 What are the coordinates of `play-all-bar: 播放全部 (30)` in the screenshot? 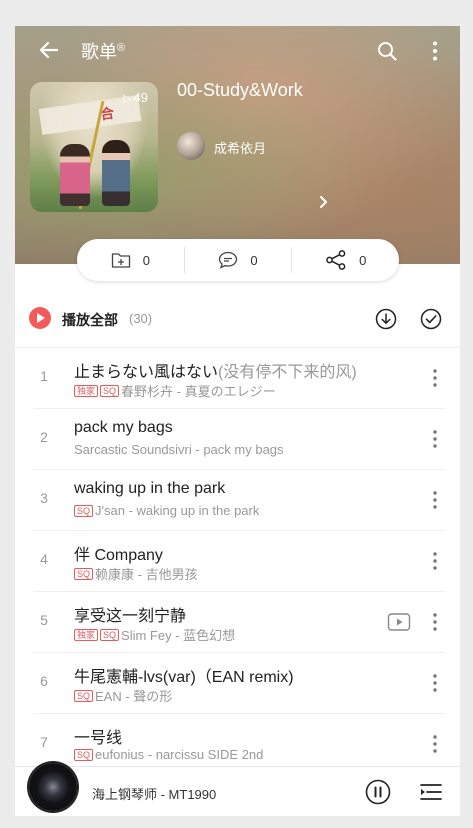 It's located at (237, 321).